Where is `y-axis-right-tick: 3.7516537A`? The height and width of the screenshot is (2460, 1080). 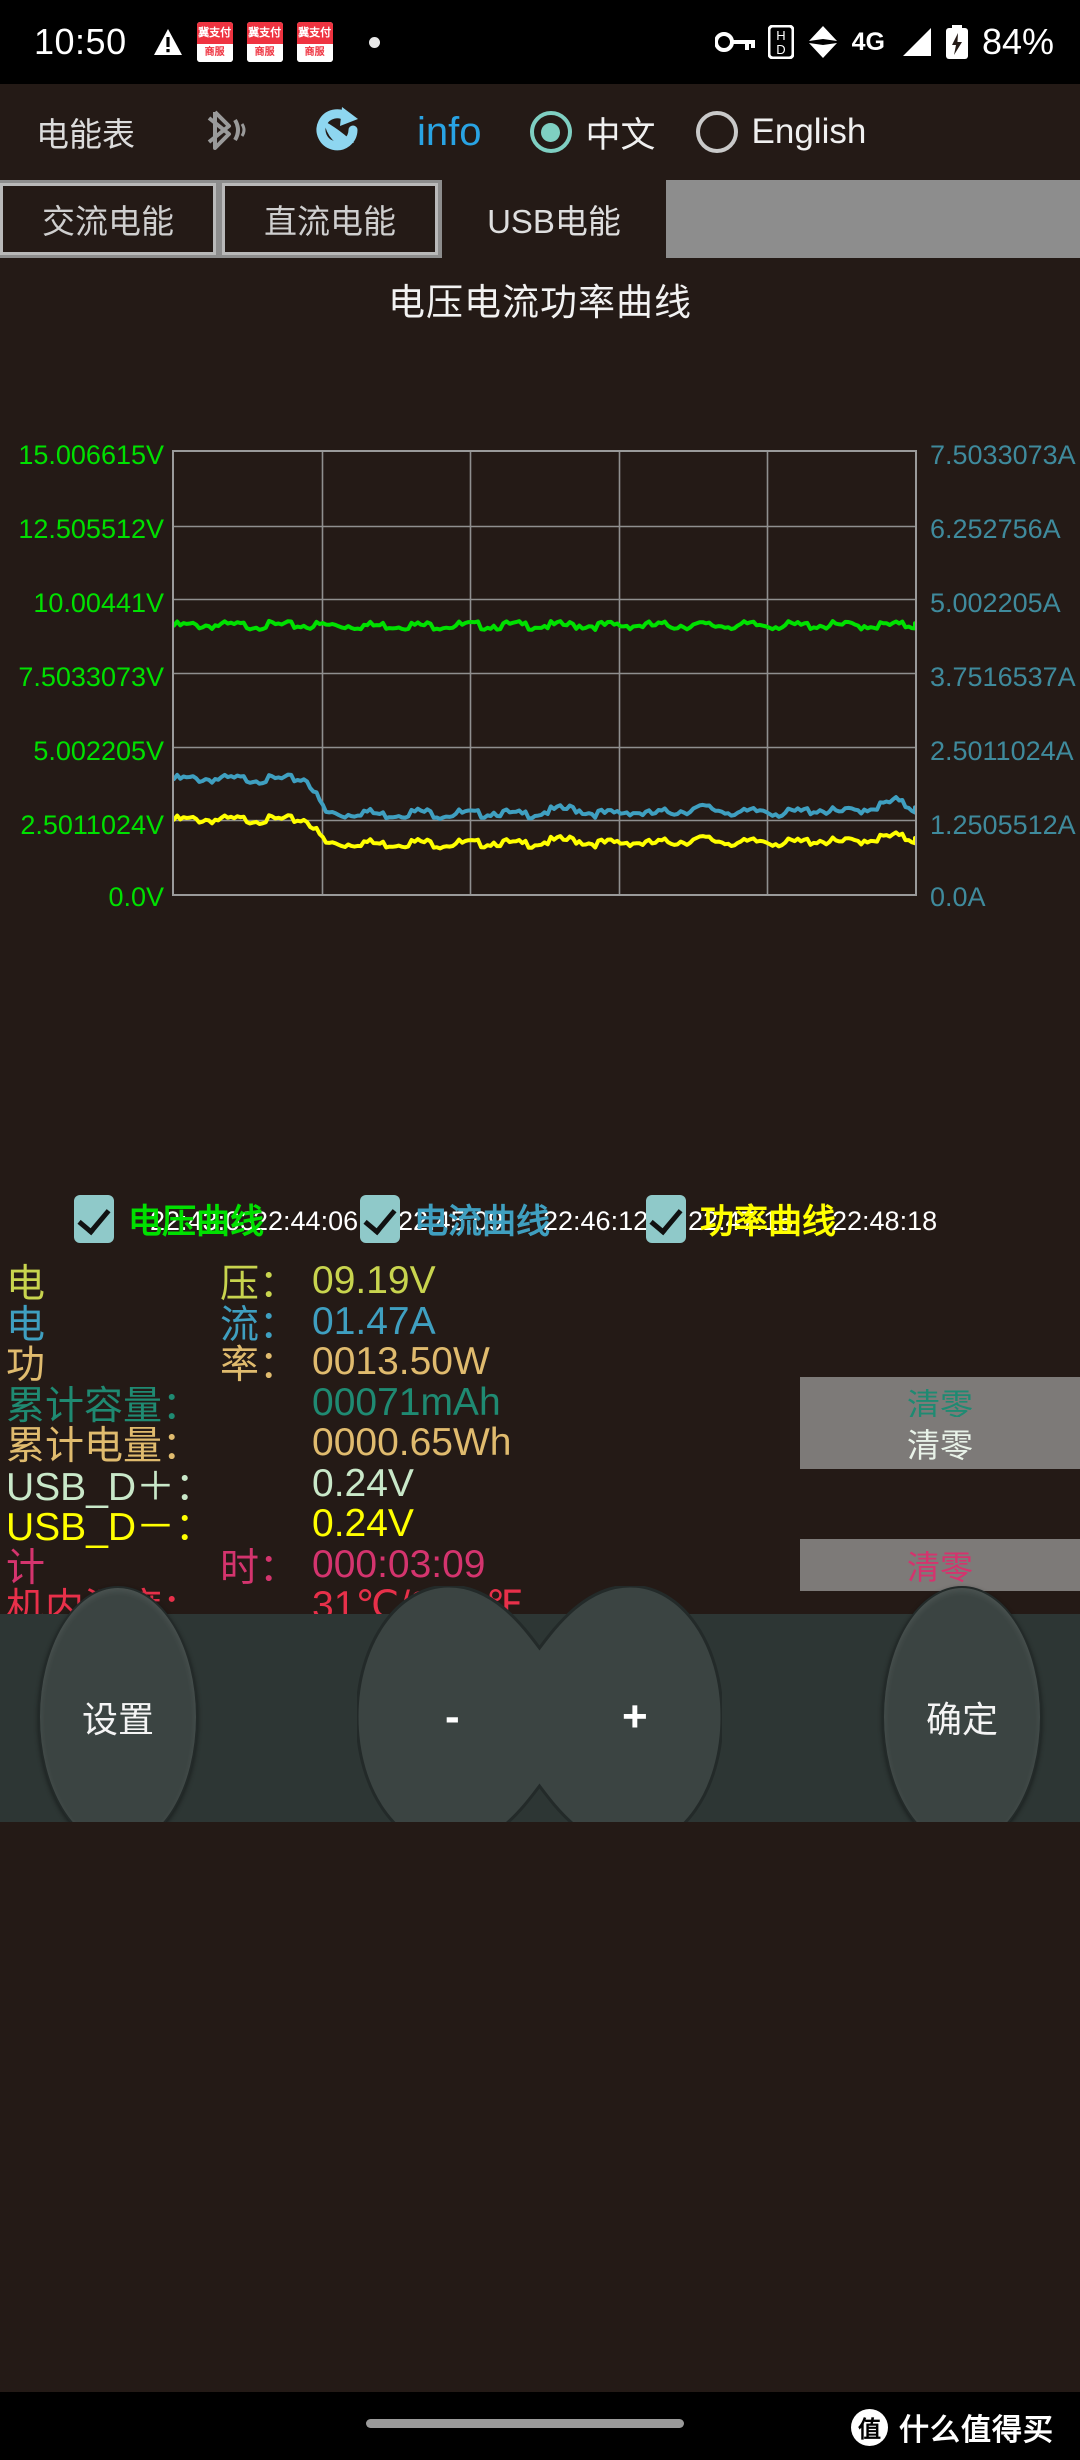 y-axis-right-tick: 3.7516537A is located at coordinates (1003, 677).